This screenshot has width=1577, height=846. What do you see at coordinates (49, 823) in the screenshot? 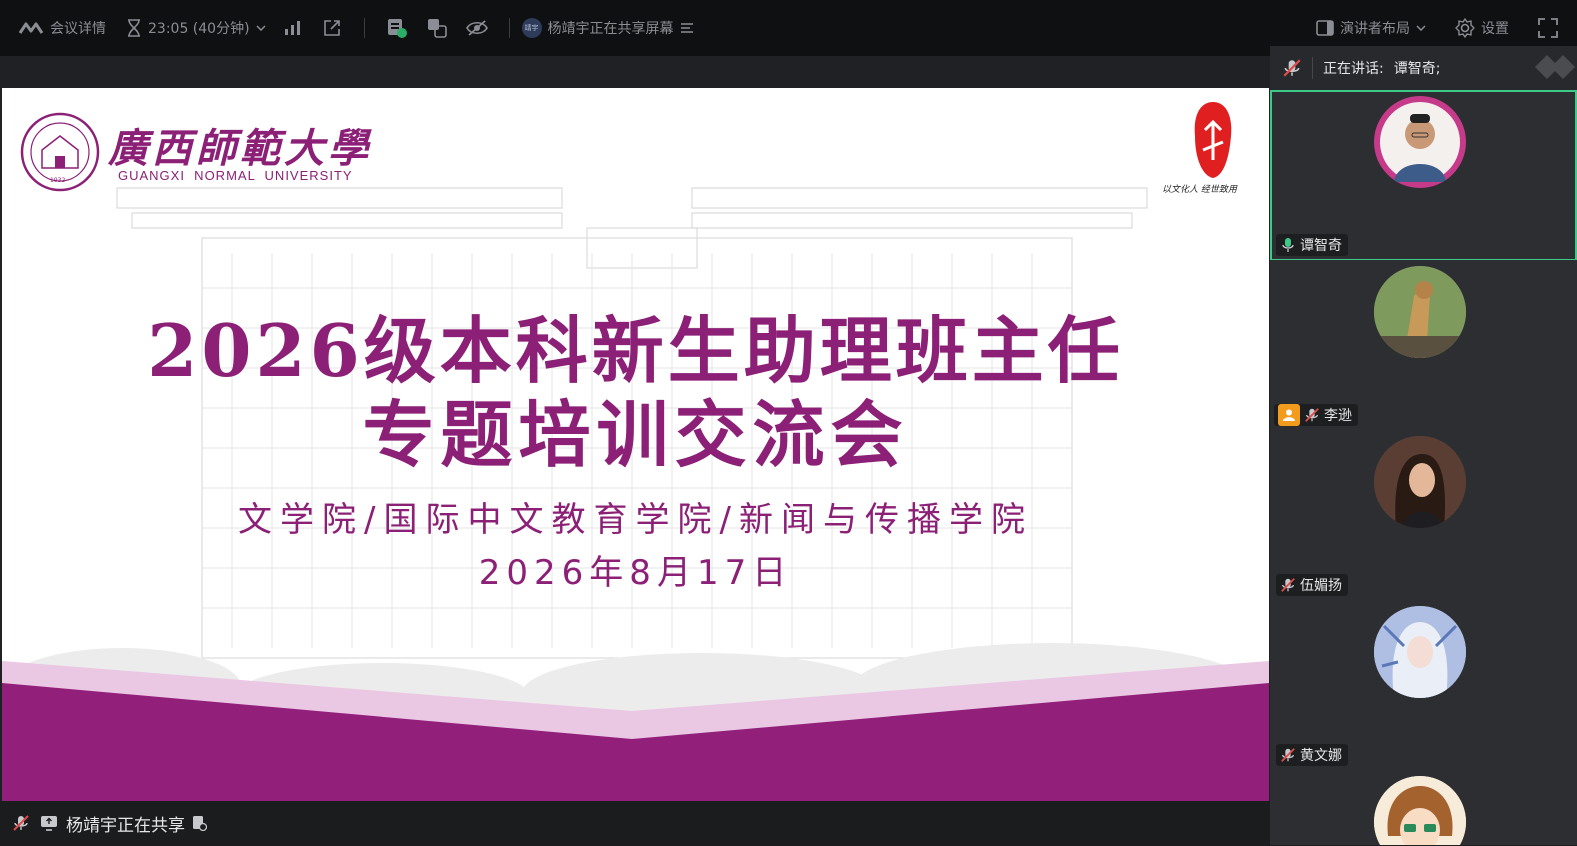
I see `screen-share-icon` at bounding box center [49, 823].